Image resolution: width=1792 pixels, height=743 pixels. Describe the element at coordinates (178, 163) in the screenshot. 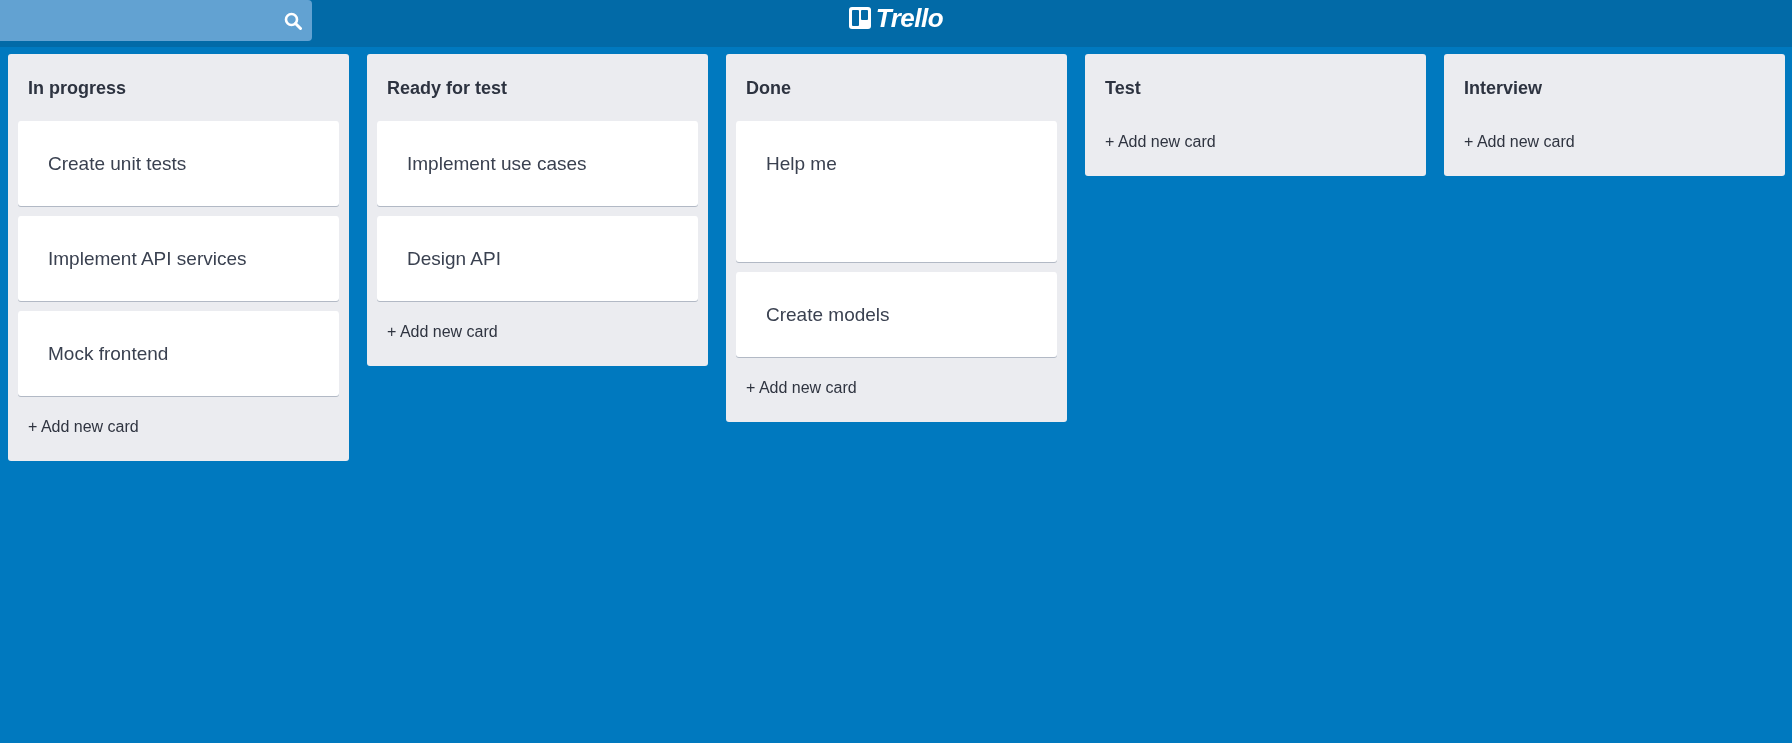

I see `task-card: Create unit tests` at that location.